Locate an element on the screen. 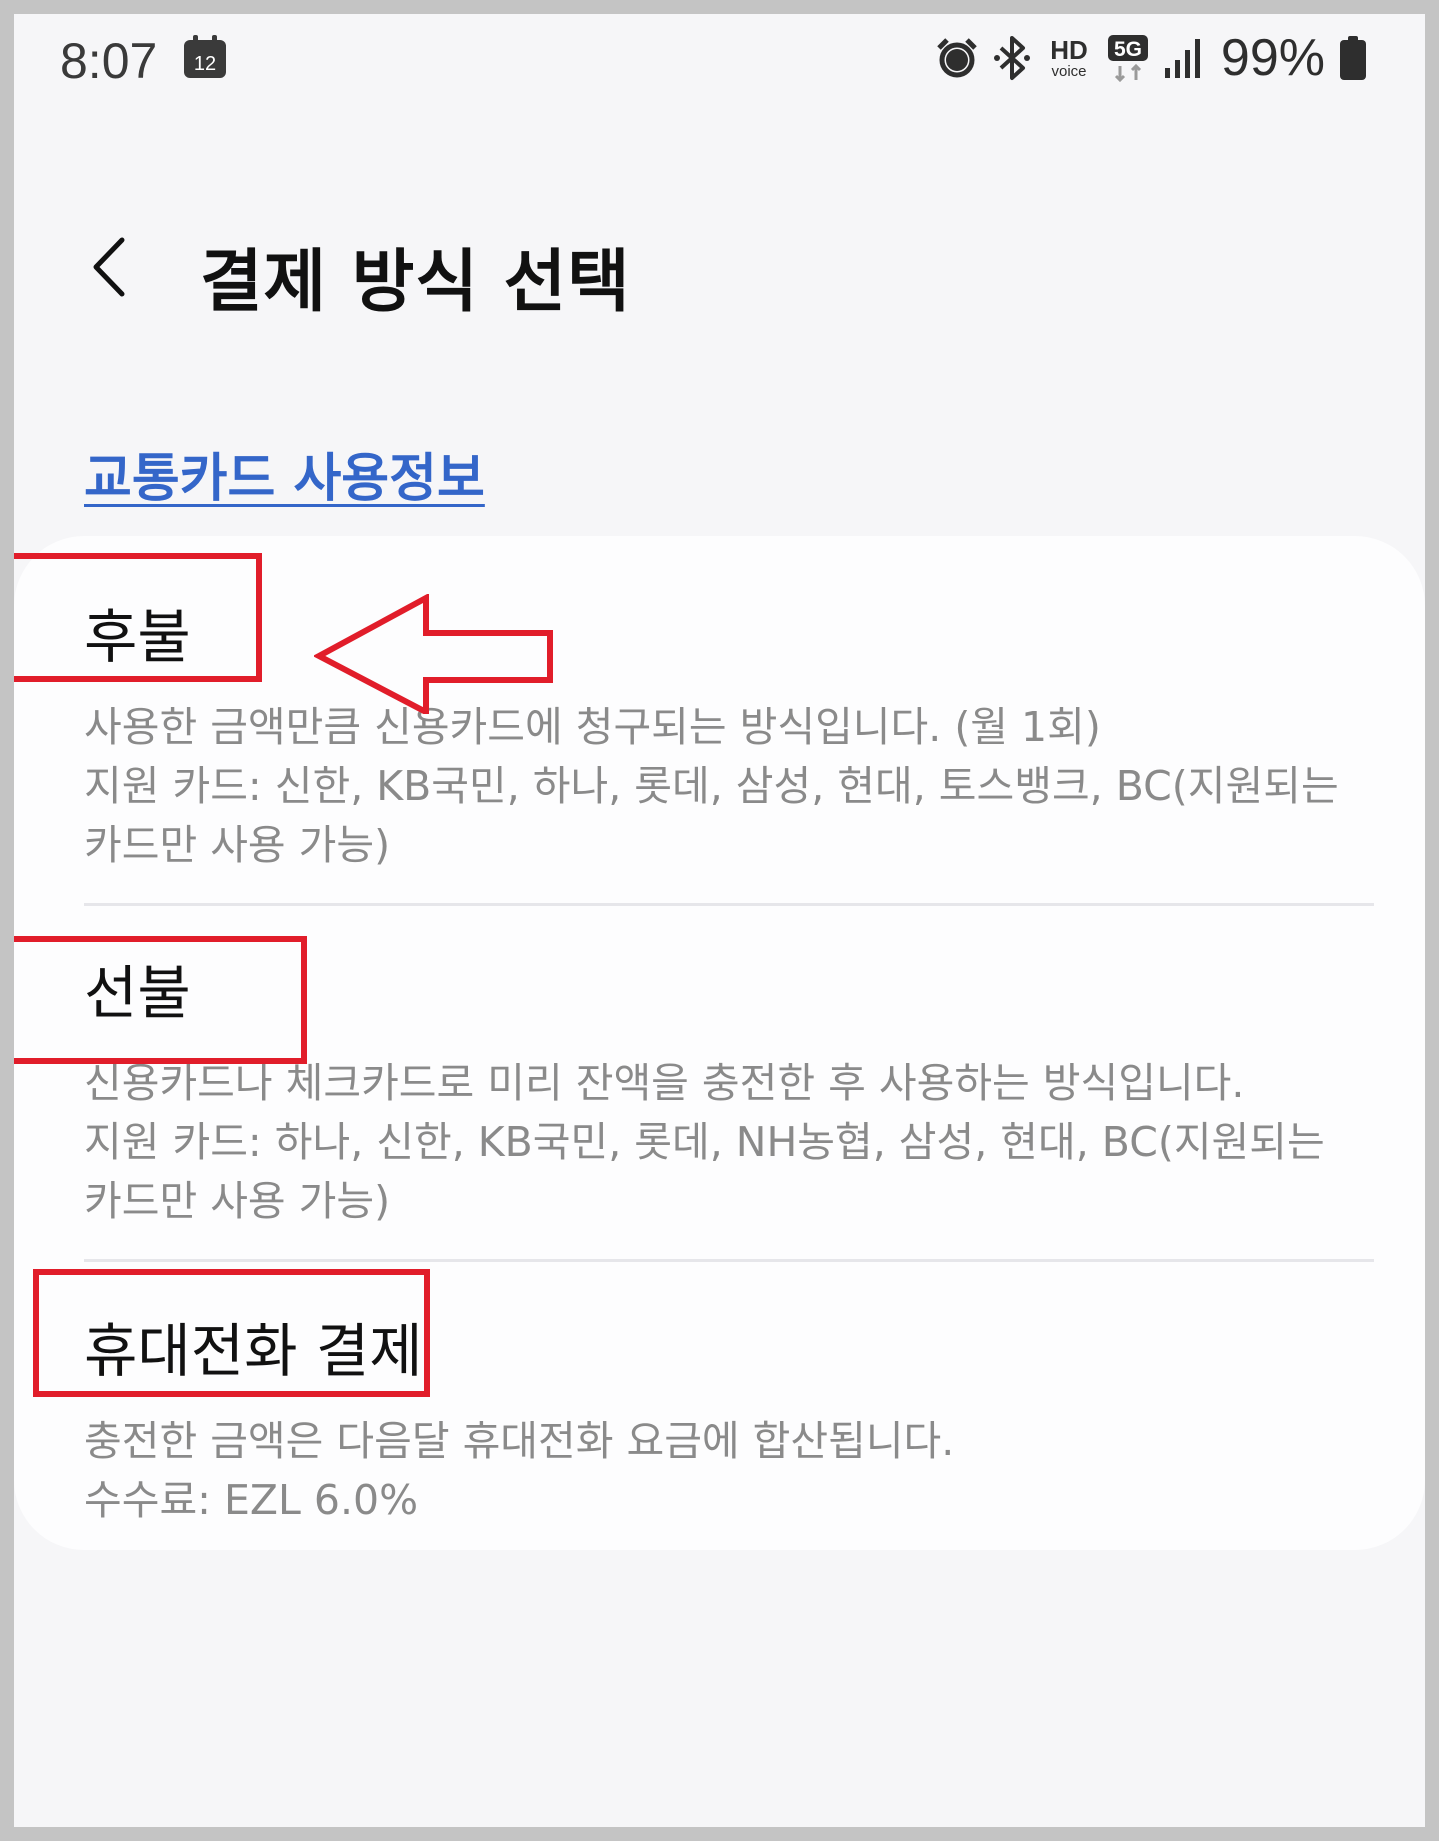 Image resolution: width=1439 pixels, height=1841 pixels. annotation-box-mobile is located at coordinates (231, 1333).